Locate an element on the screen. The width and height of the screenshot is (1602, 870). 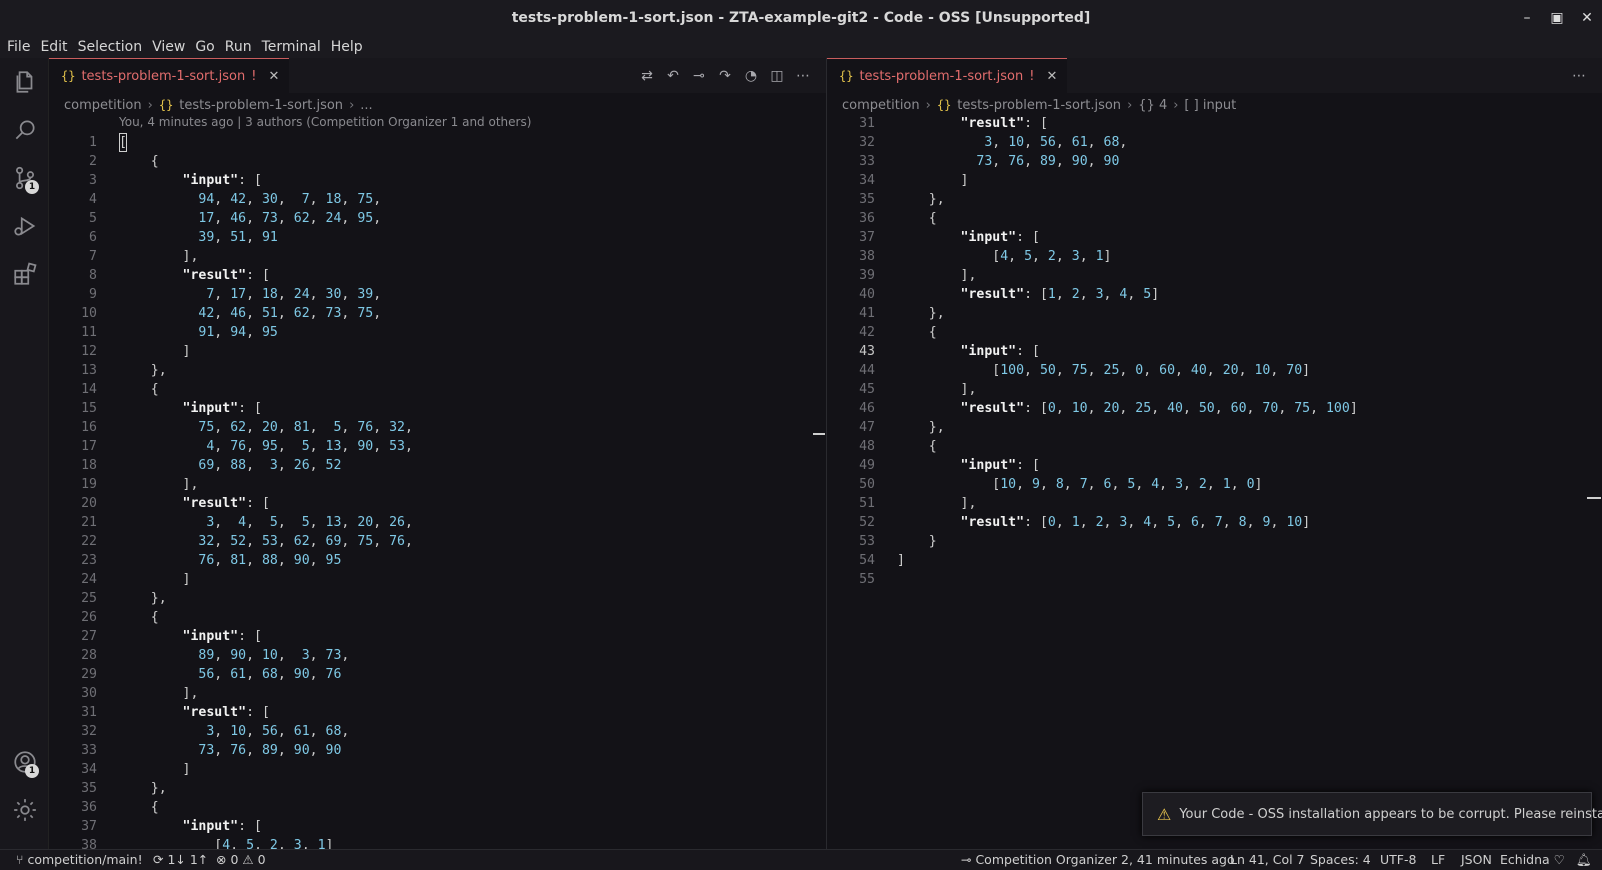
code-line: 21 3, 4, 5, 5, 13, 20, 26, is located at coordinates (437, 522).